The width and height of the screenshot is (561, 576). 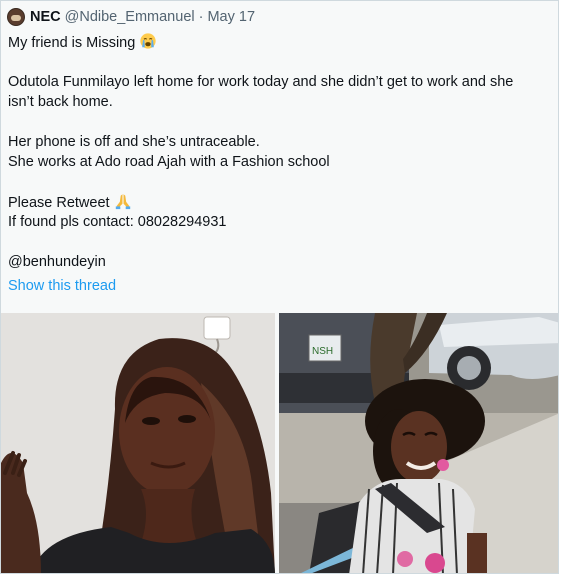 I want to click on tweet-text-1: My friend is Missing, so click(x=72, y=43).